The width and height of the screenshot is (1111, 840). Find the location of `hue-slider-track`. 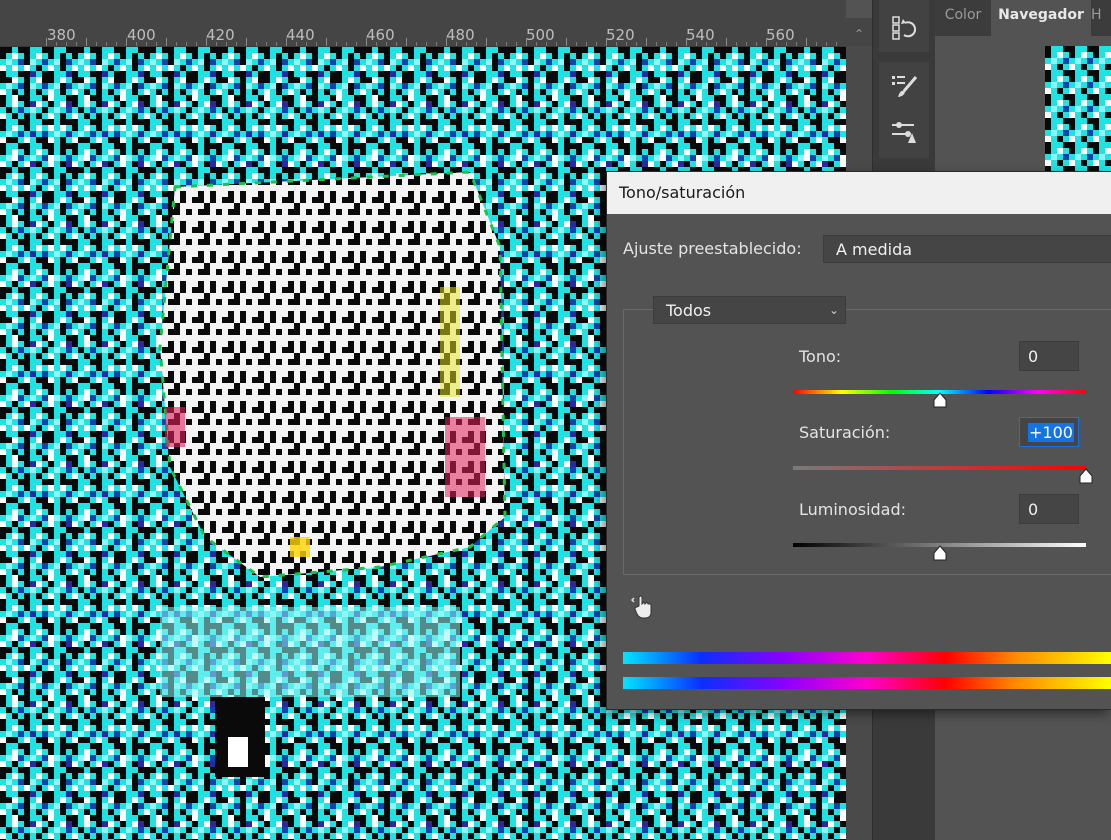

hue-slider-track is located at coordinates (939, 399).